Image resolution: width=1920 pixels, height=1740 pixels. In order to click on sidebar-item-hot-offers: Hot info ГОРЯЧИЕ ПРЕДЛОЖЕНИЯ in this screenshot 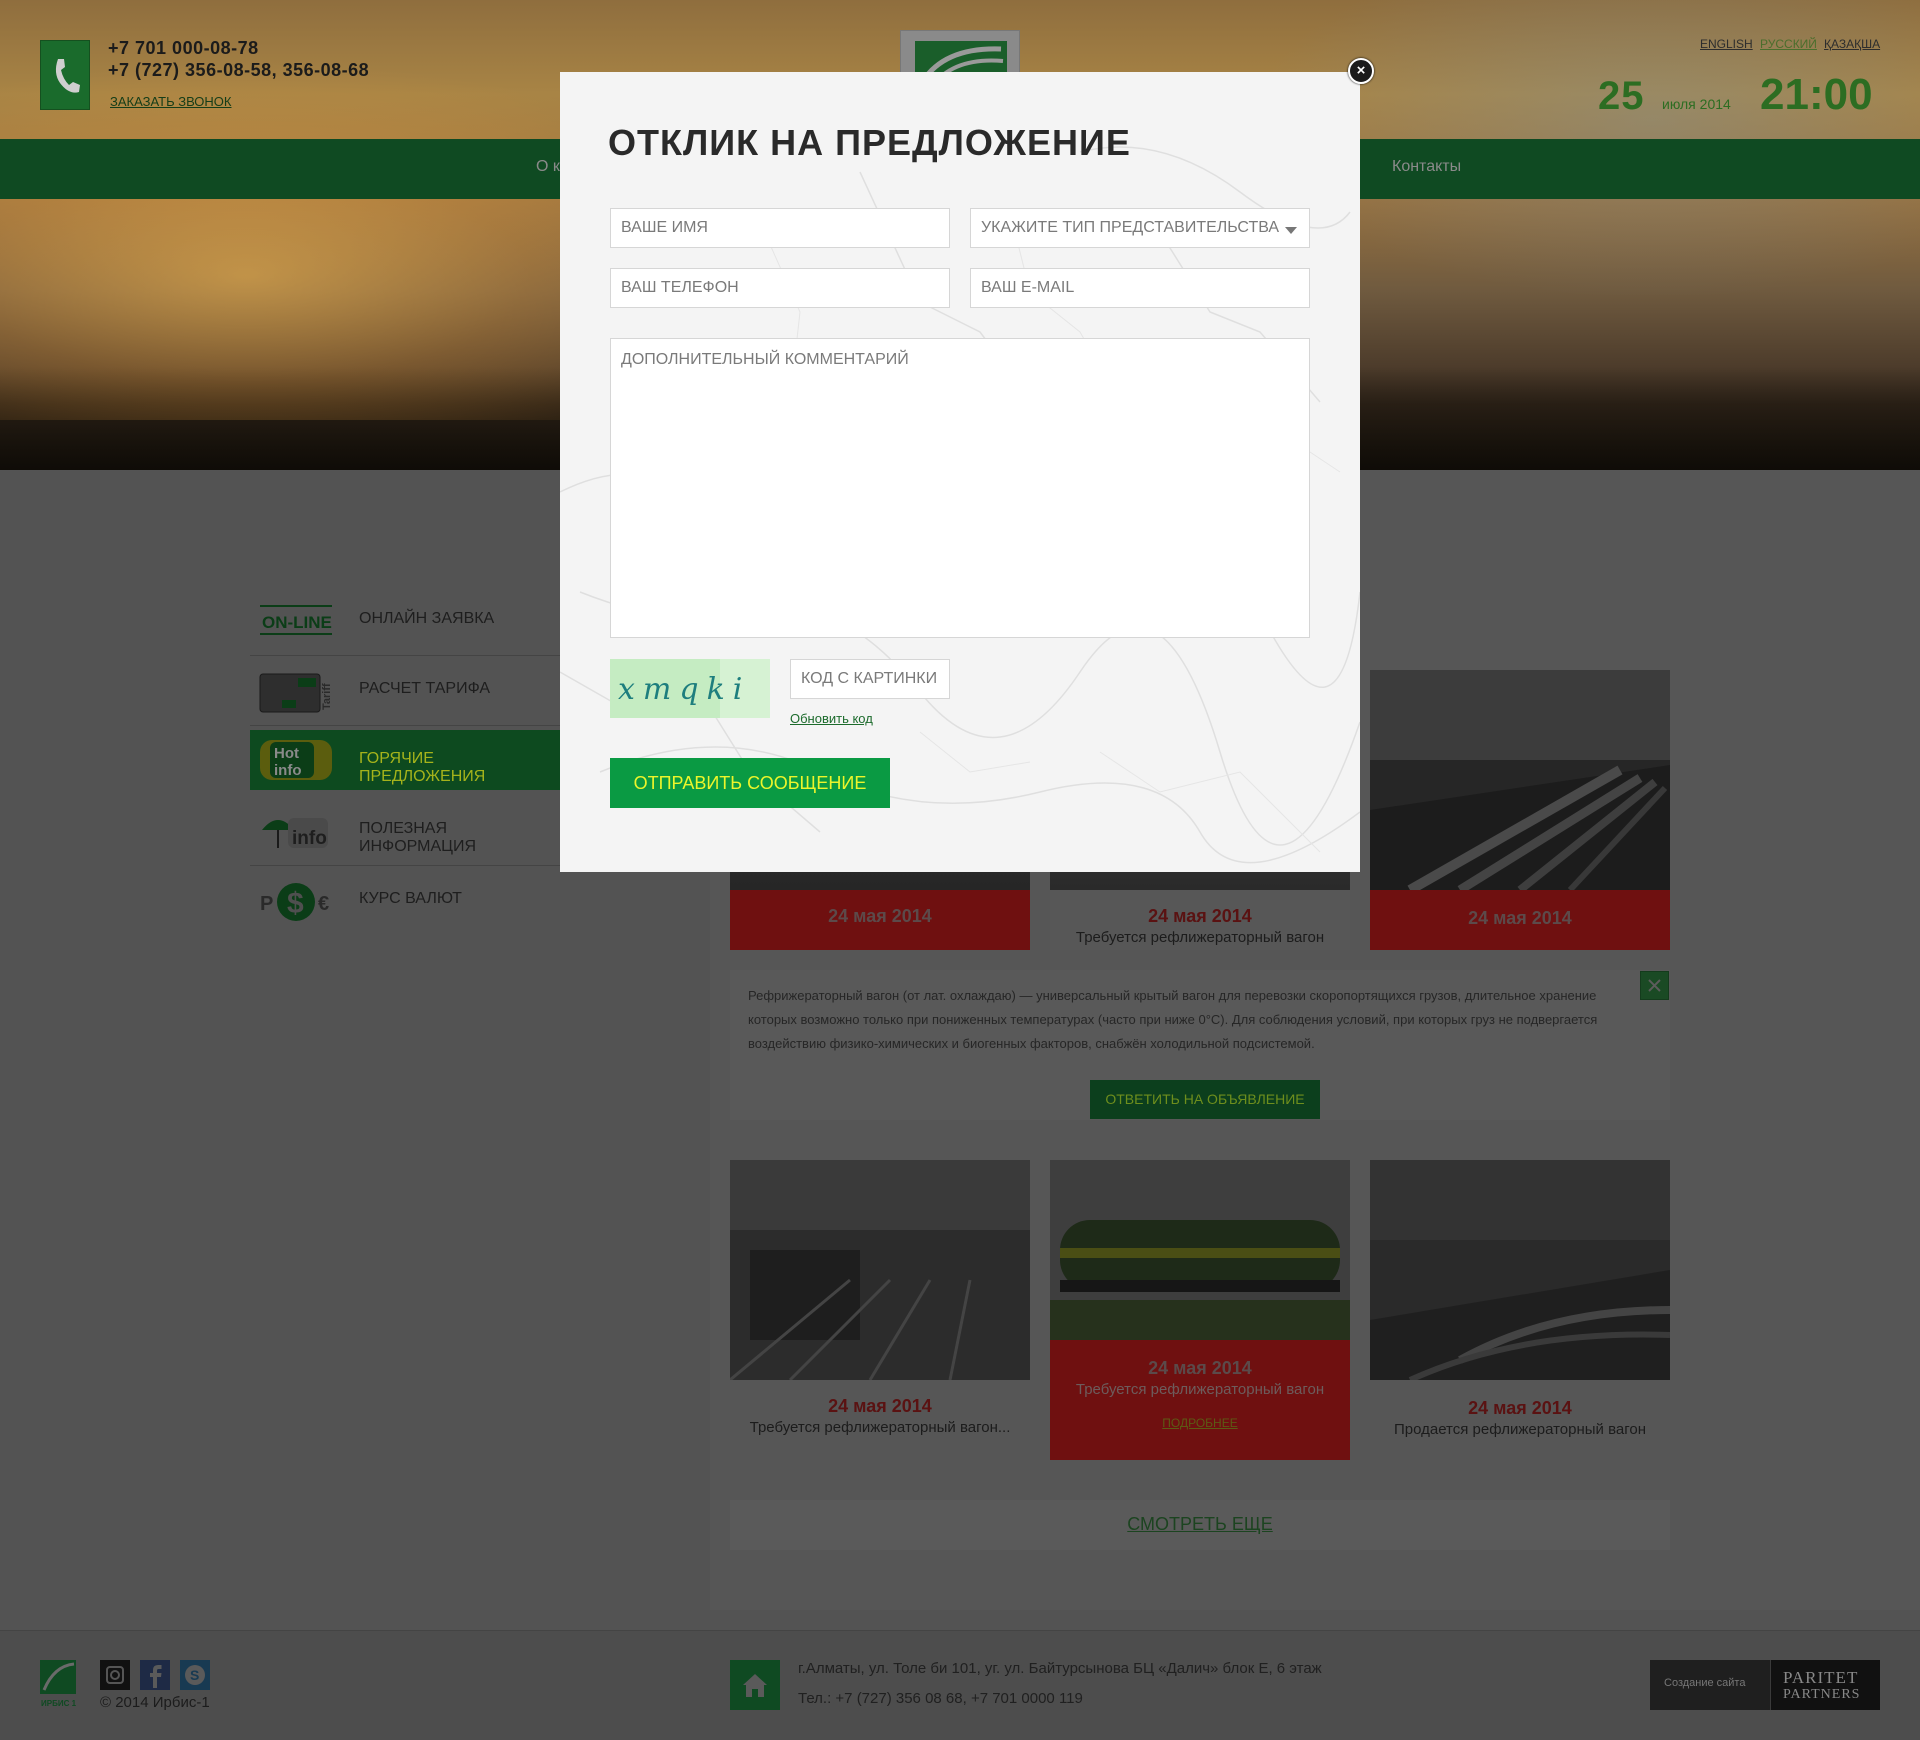, I will do `click(405, 760)`.